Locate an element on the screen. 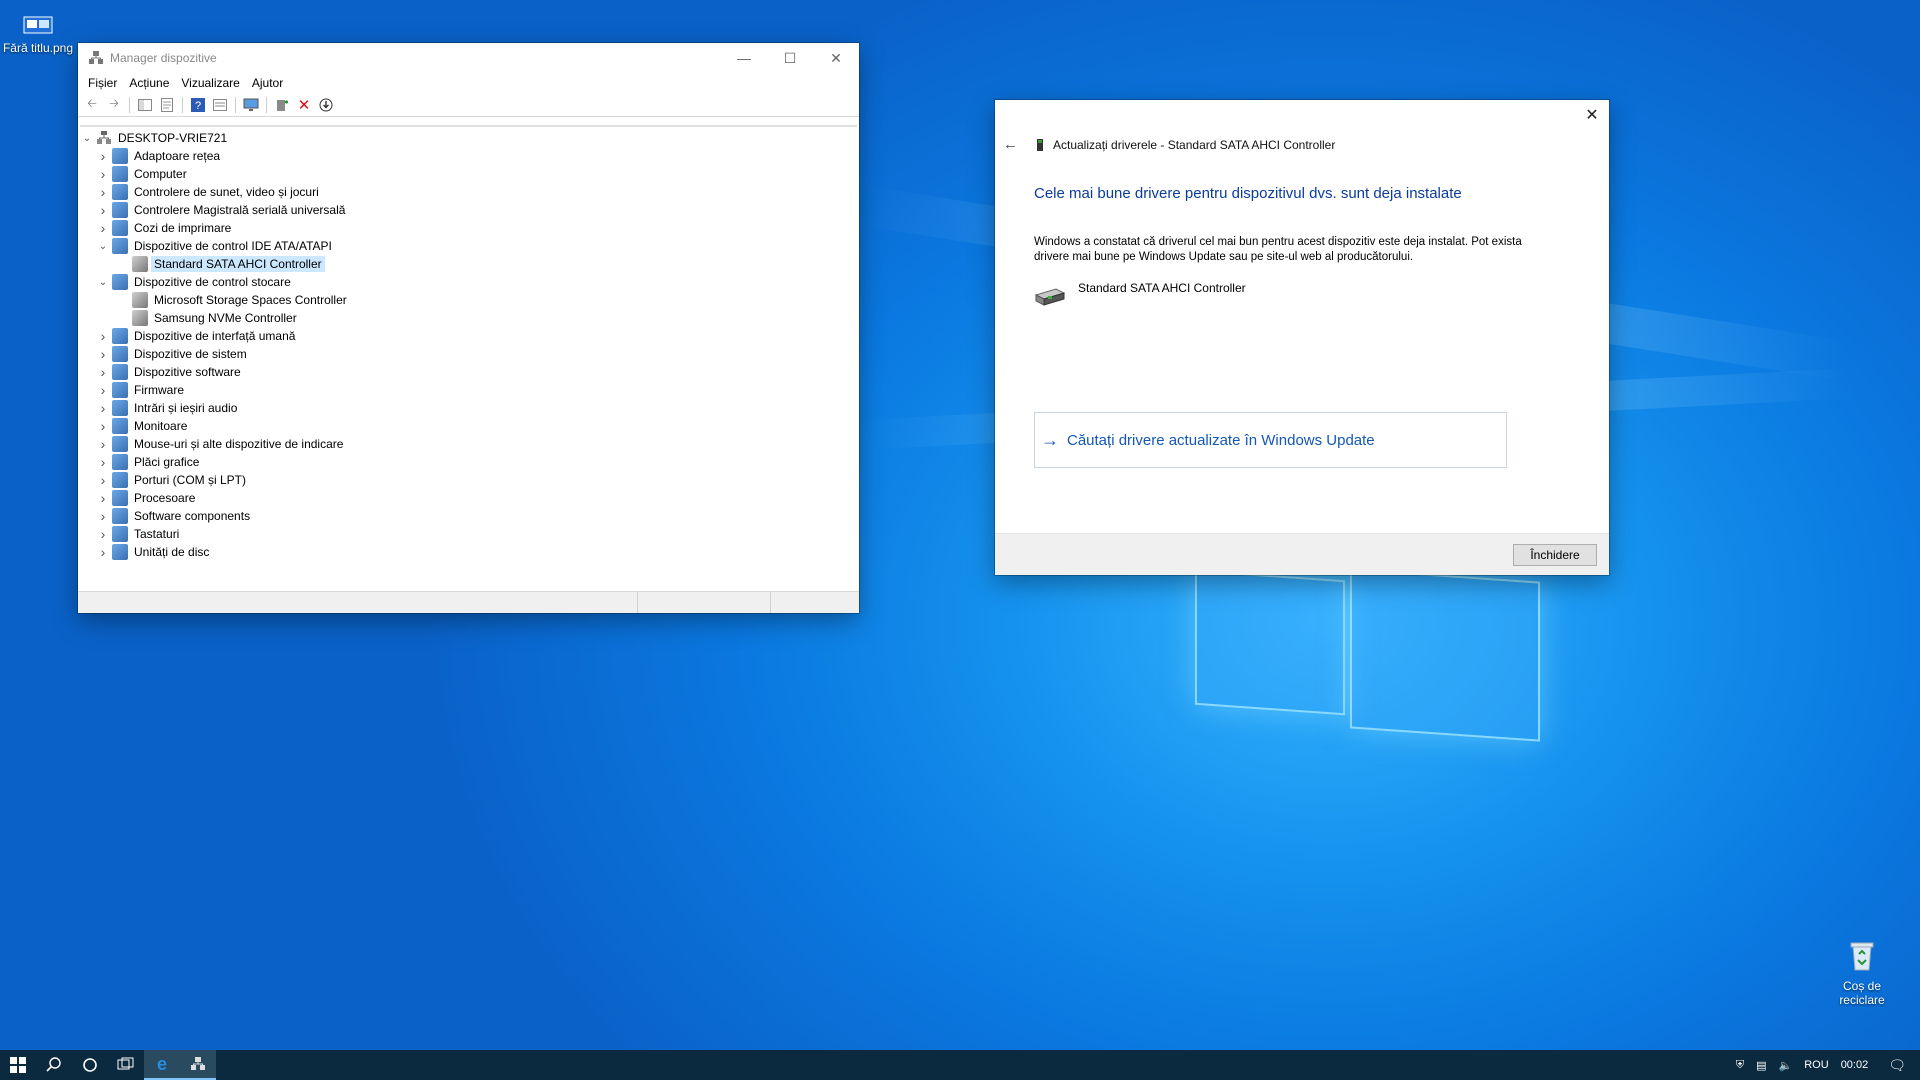  security-shield-icon: ⛨ is located at coordinates (1740, 1065).